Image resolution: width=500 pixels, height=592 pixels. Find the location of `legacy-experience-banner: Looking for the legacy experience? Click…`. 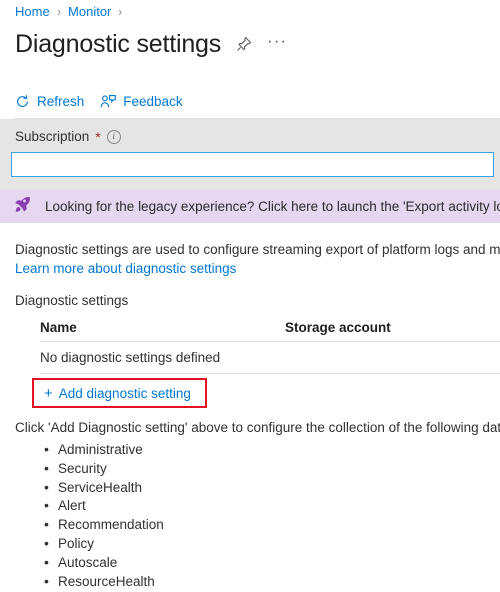

legacy-experience-banner: Looking for the legacy experience? Click… is located at coordinates (250, 206).